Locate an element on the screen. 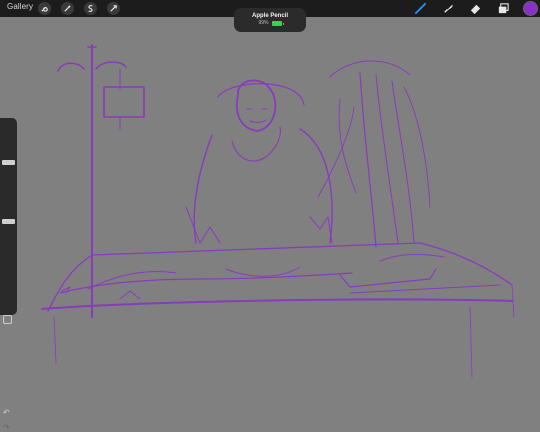 This screenshot has height=432, width=540. layers-icon is located at coordinates (503, 8).